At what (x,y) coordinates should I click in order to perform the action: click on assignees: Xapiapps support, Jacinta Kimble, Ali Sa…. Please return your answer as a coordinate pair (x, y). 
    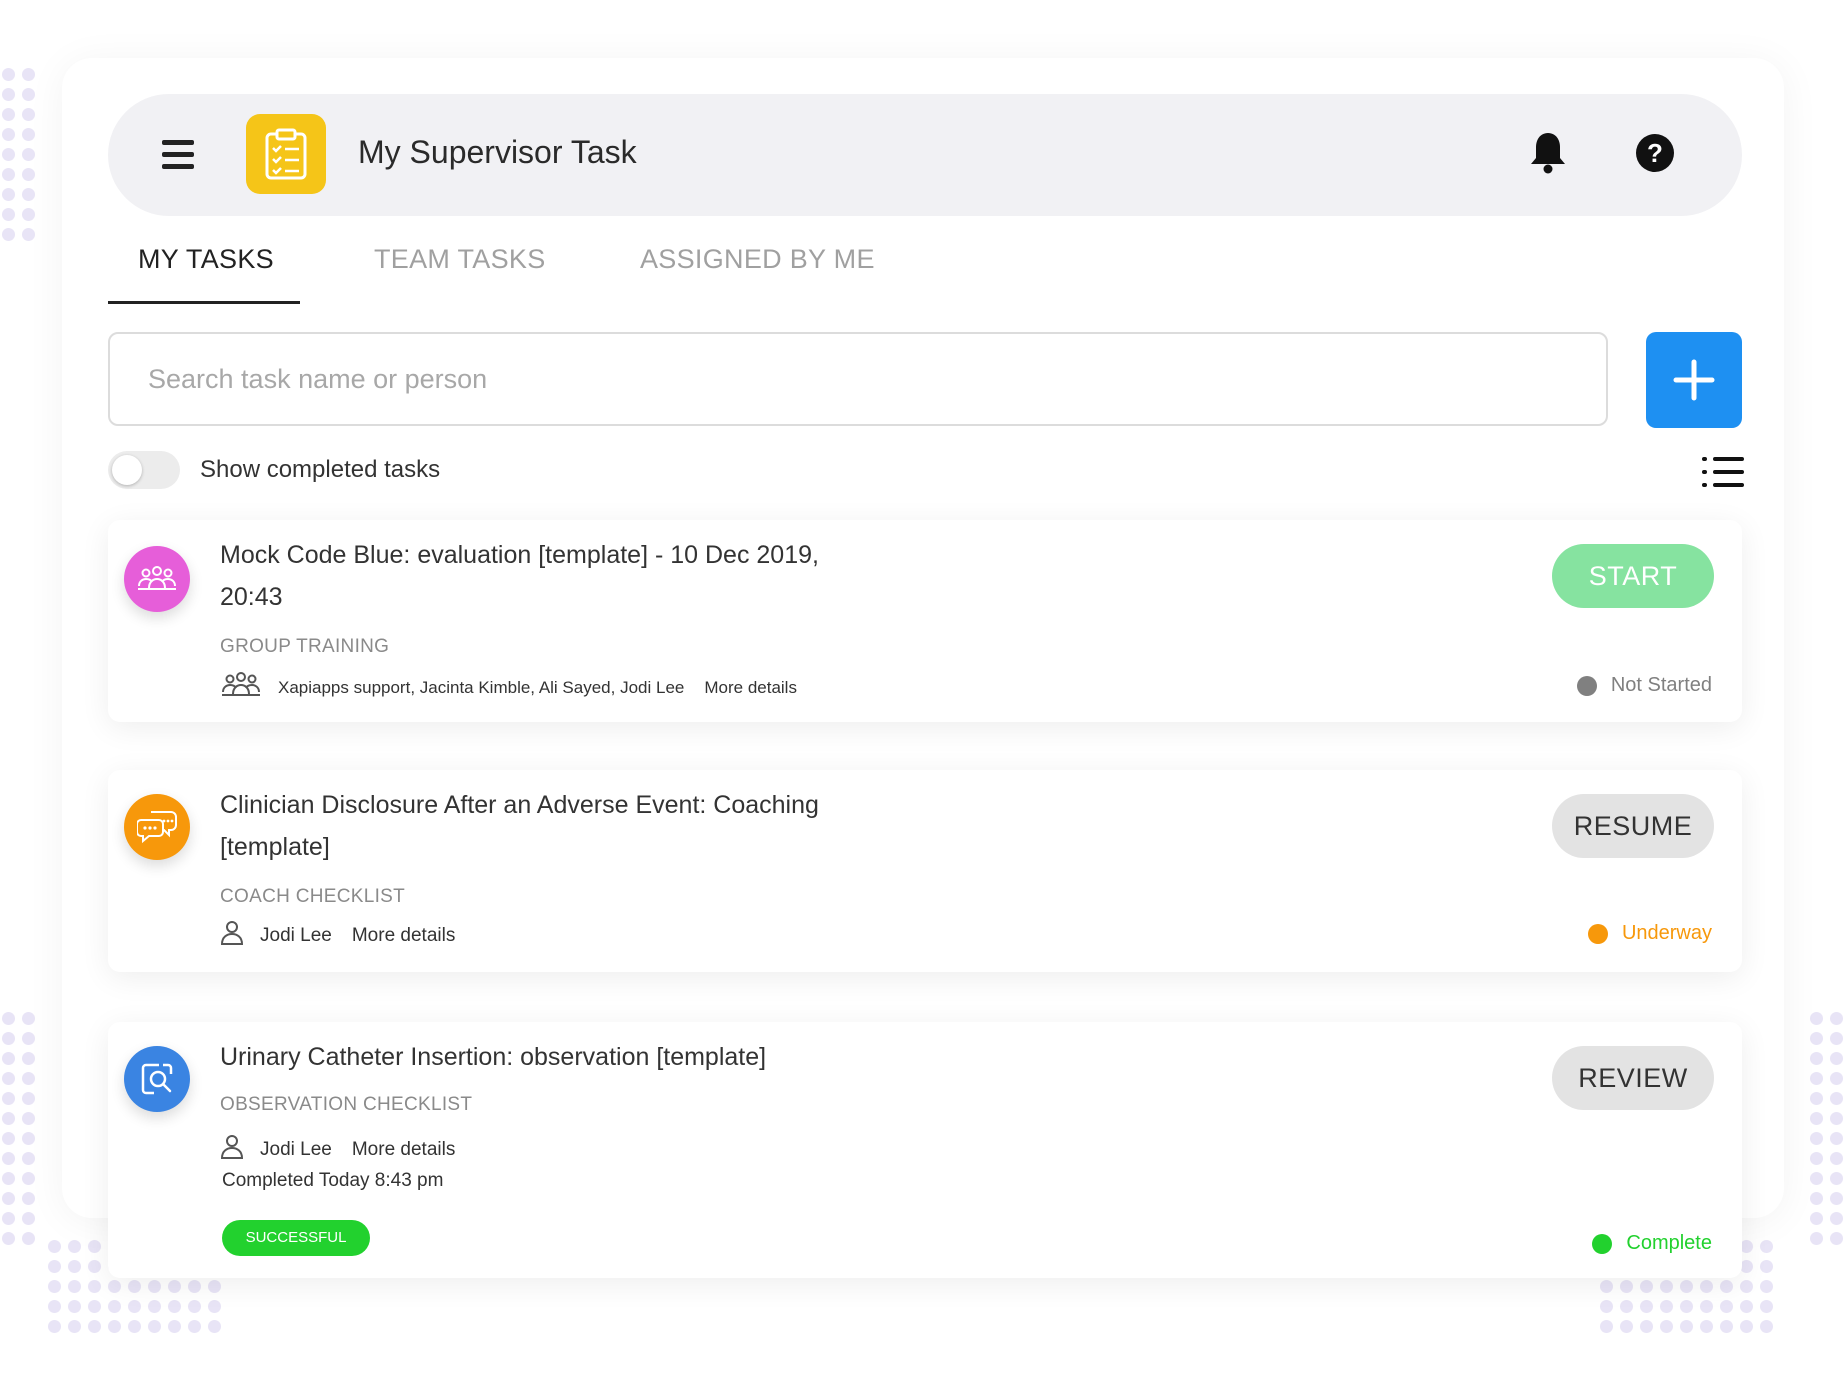
    Looking at the image, I should click on (481, 687).